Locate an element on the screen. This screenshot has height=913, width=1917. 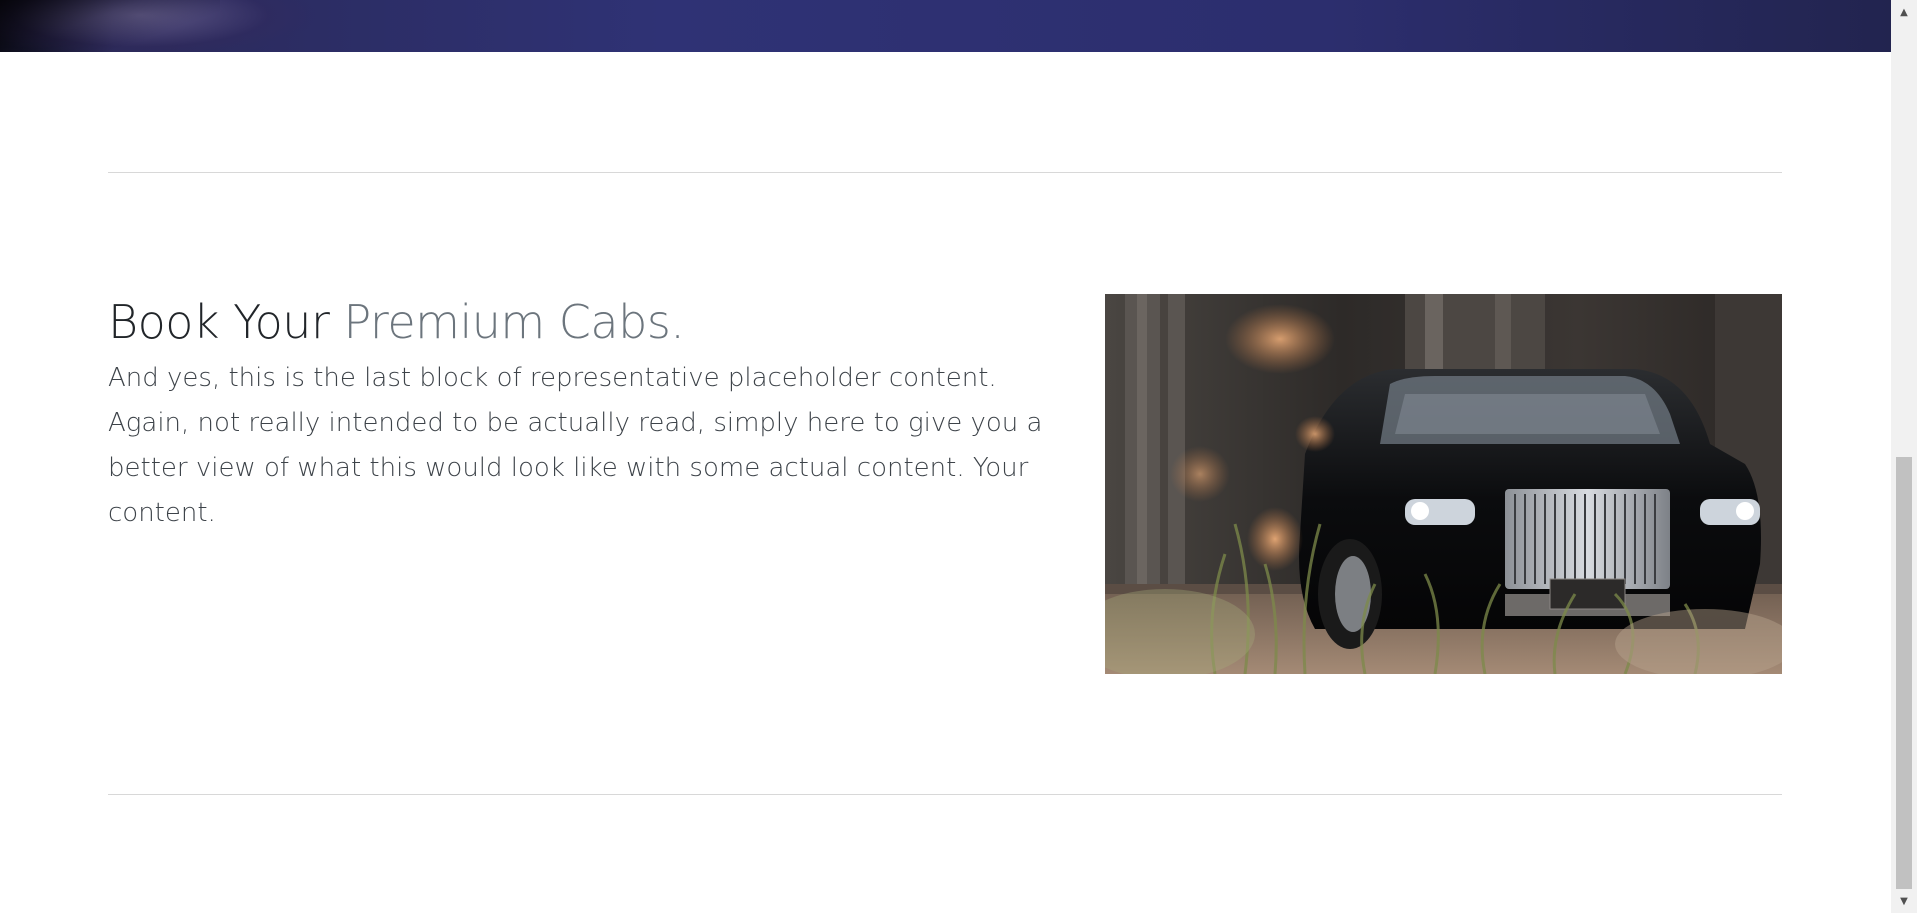
featurette-heading-main: Book Your is located at coordinates (219, 322).